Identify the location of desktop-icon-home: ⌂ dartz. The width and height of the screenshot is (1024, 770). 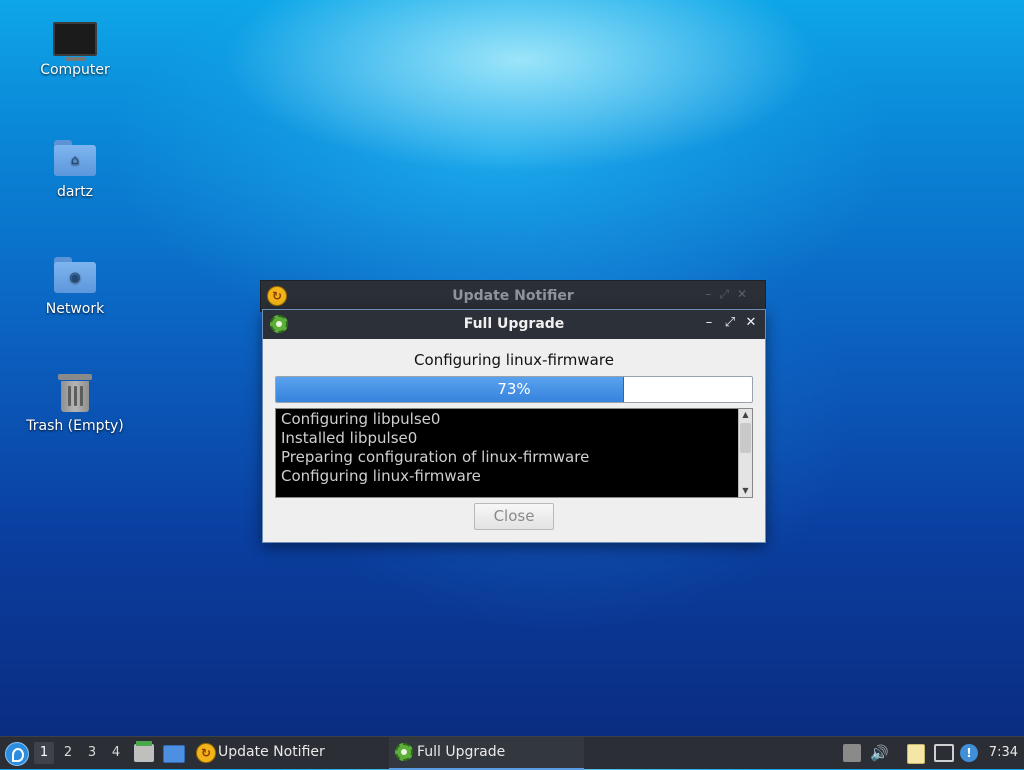
(75, 170).